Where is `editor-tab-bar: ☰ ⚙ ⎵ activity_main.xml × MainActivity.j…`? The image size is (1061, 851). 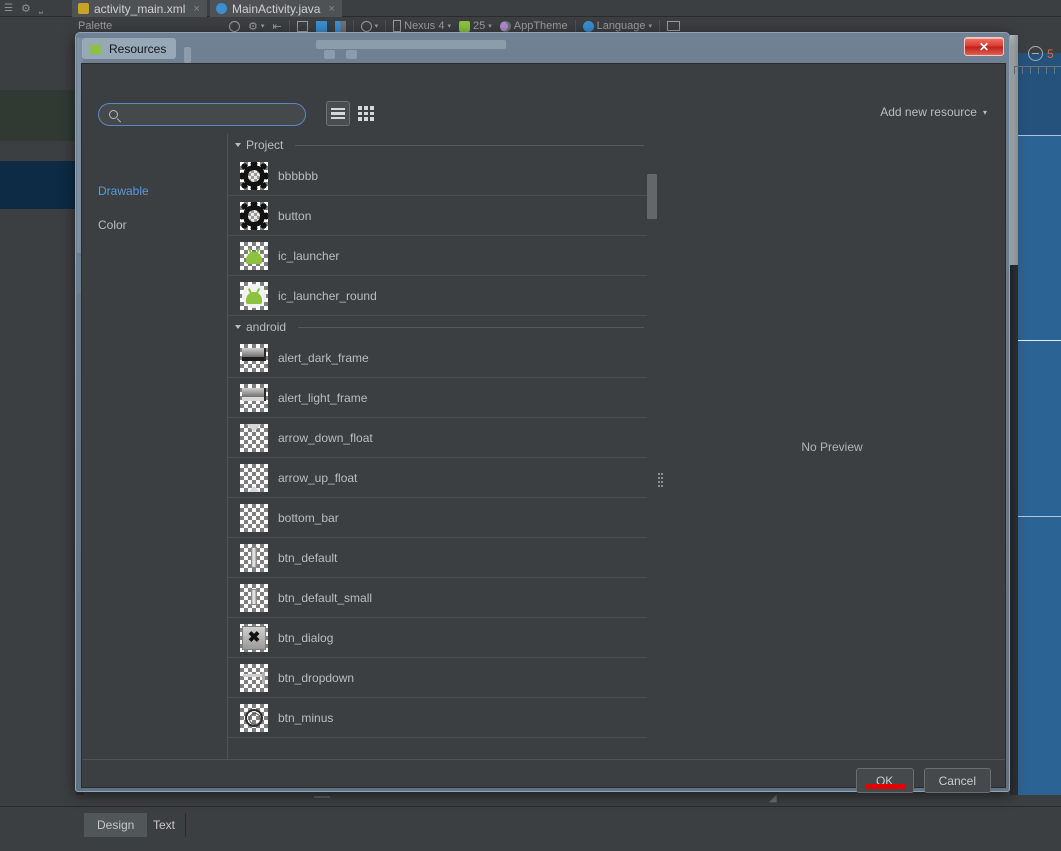
editor-tab-bar: ☰ ⚙ ⎵ activity_main.xml × MainActivity.j… is located at coordinates (530, 8).